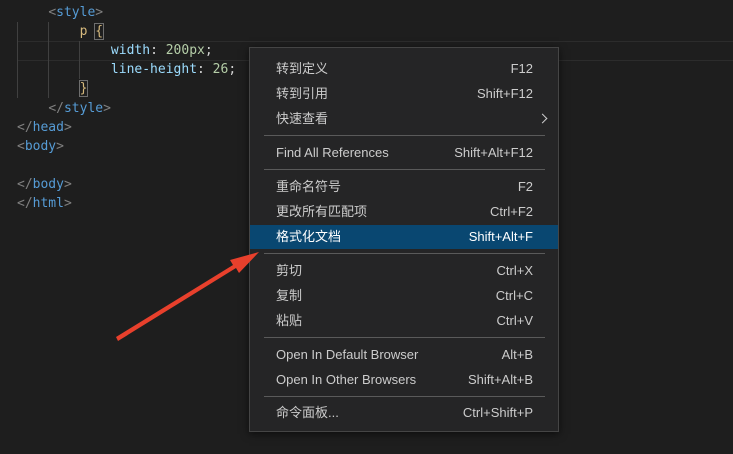  What do you see at coordinates (525, 186) in the screenshot?
I see `menu-item-shortcut: F2` at bounding box center [525, 186].